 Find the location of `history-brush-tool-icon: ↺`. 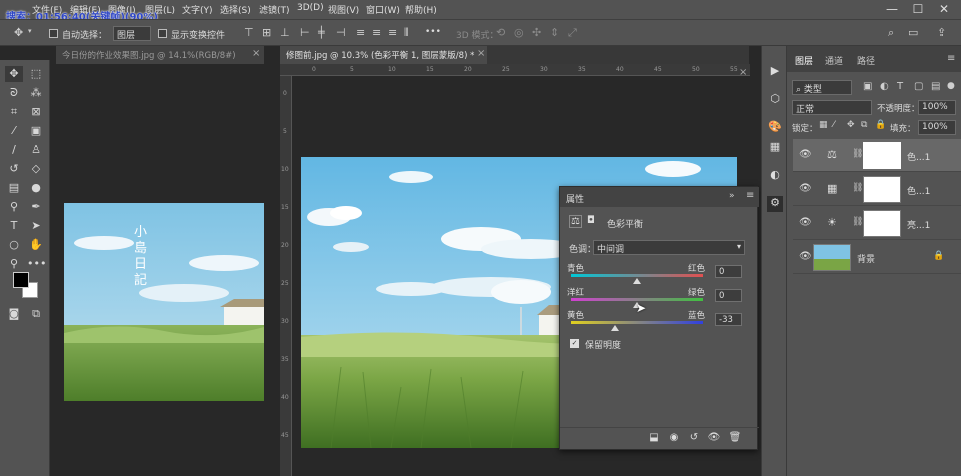

history-brush-tool-icon: ↺ is located at coordinates (14, 169).